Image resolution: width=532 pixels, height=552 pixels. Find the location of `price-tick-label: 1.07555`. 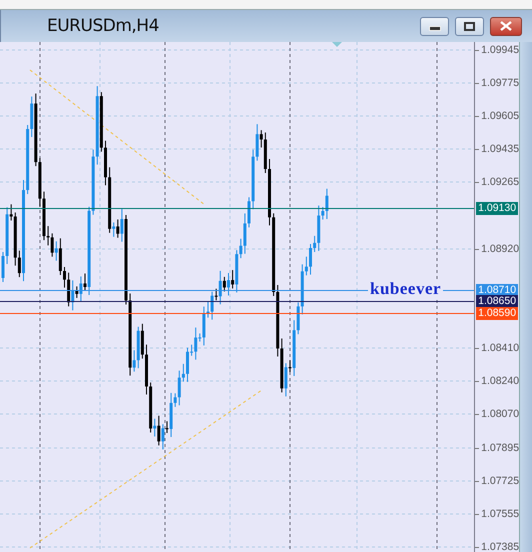

price-tick-label: 1.07555 is located at coordinates (497, 513).